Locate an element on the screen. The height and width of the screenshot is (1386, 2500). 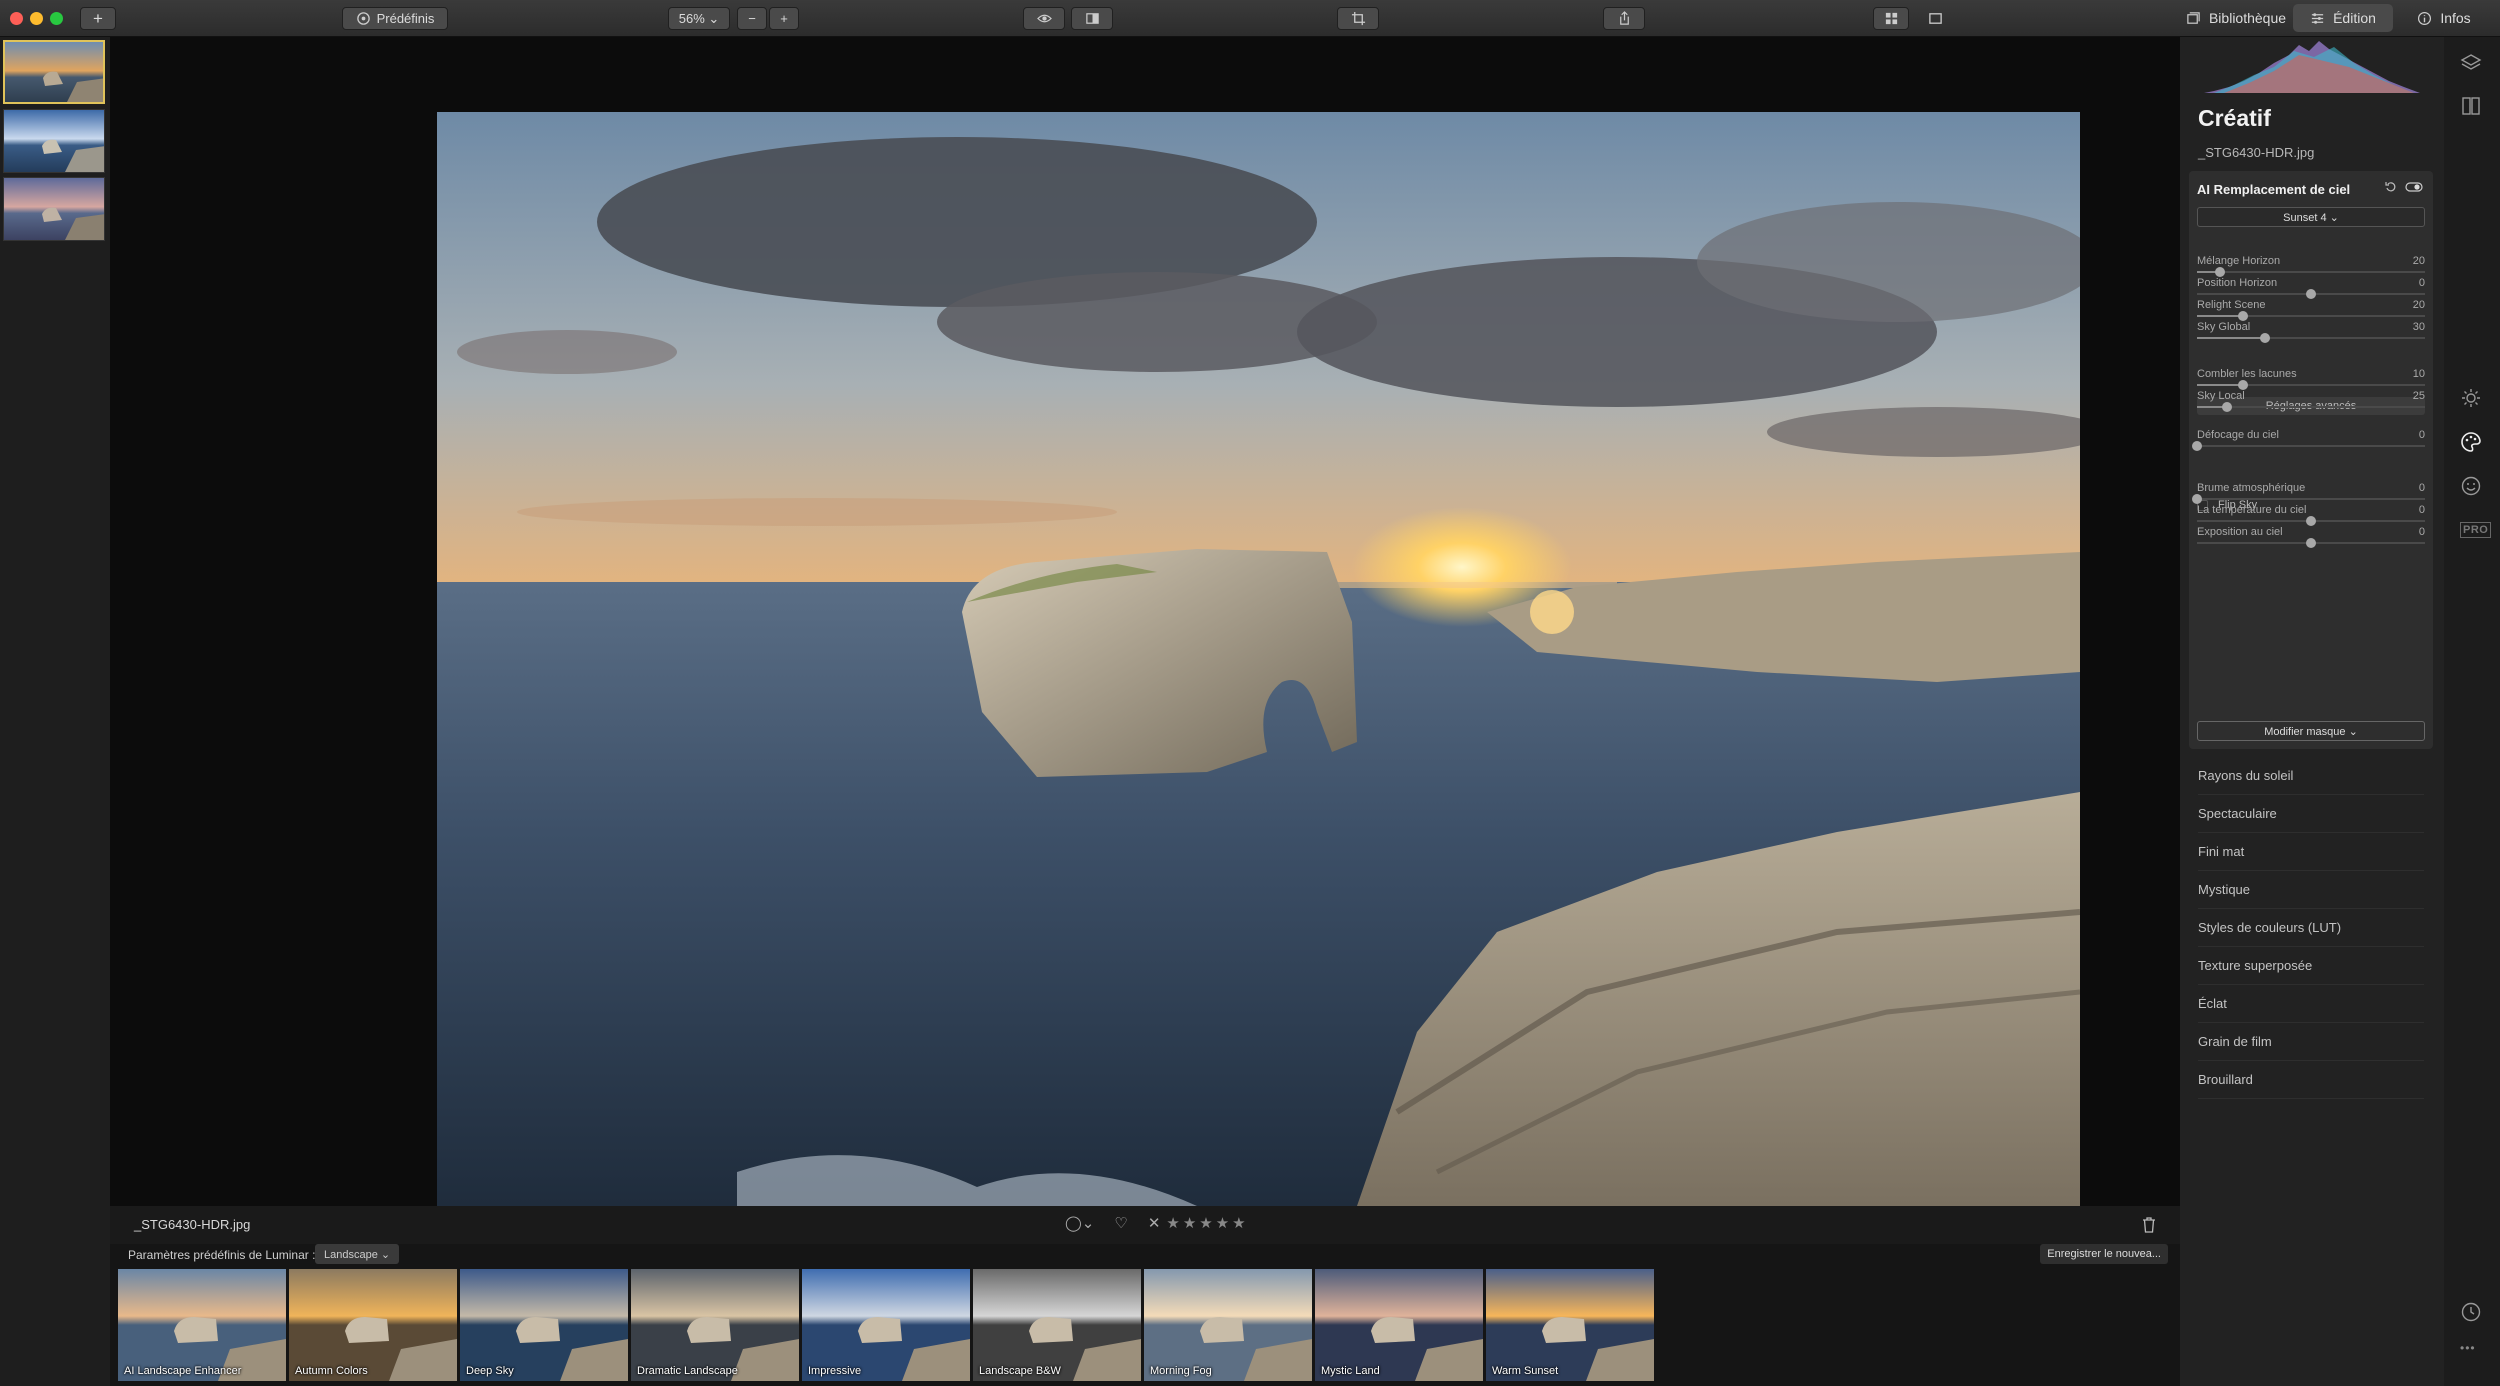
tool-item: Texture superposée is located at coordinates (2311, 966).